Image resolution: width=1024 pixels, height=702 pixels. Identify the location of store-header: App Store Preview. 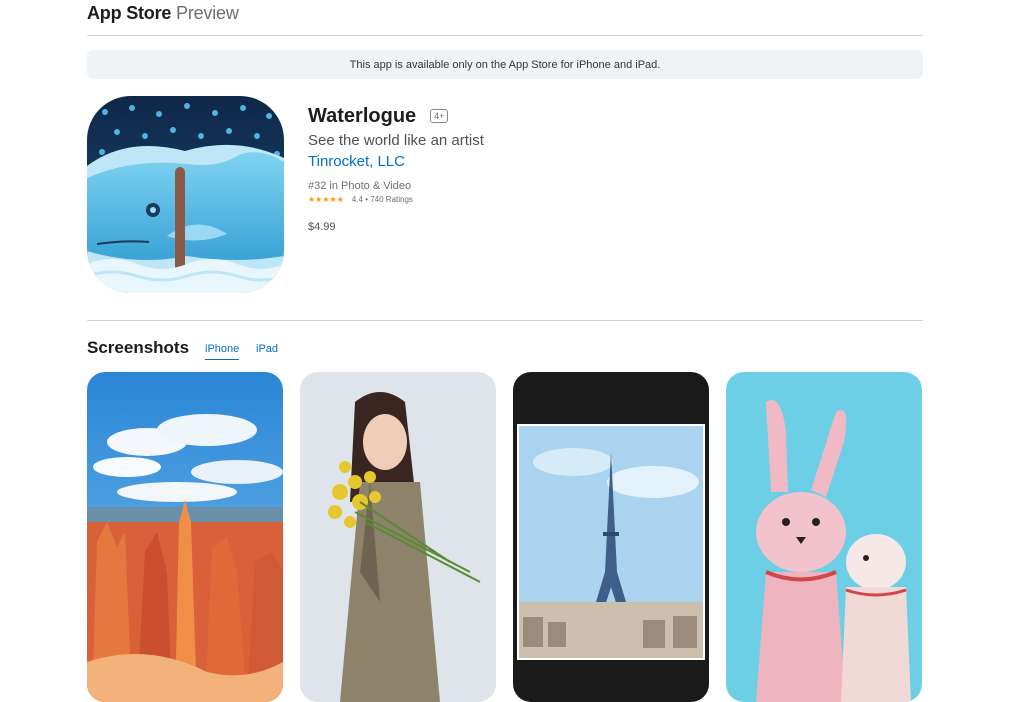
(505, 18).